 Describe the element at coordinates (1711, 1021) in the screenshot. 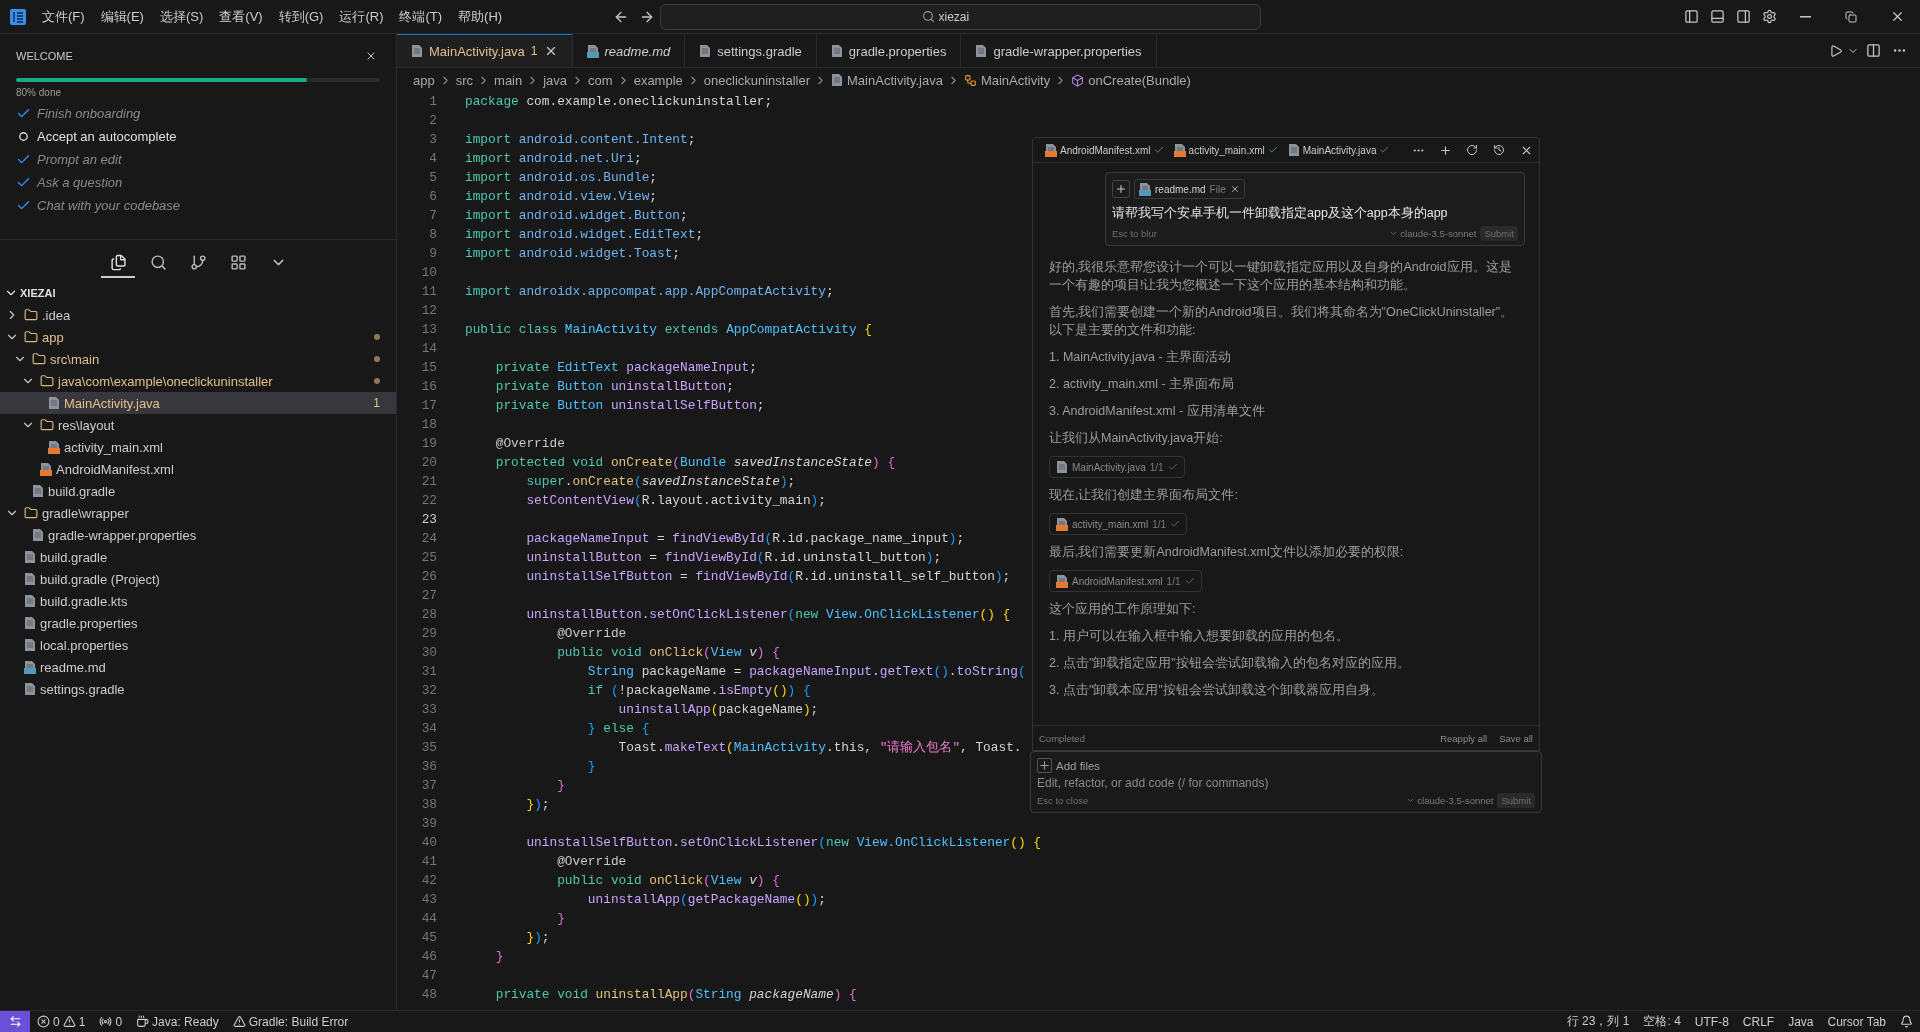

I see `status-item: UTF-8` at that location.